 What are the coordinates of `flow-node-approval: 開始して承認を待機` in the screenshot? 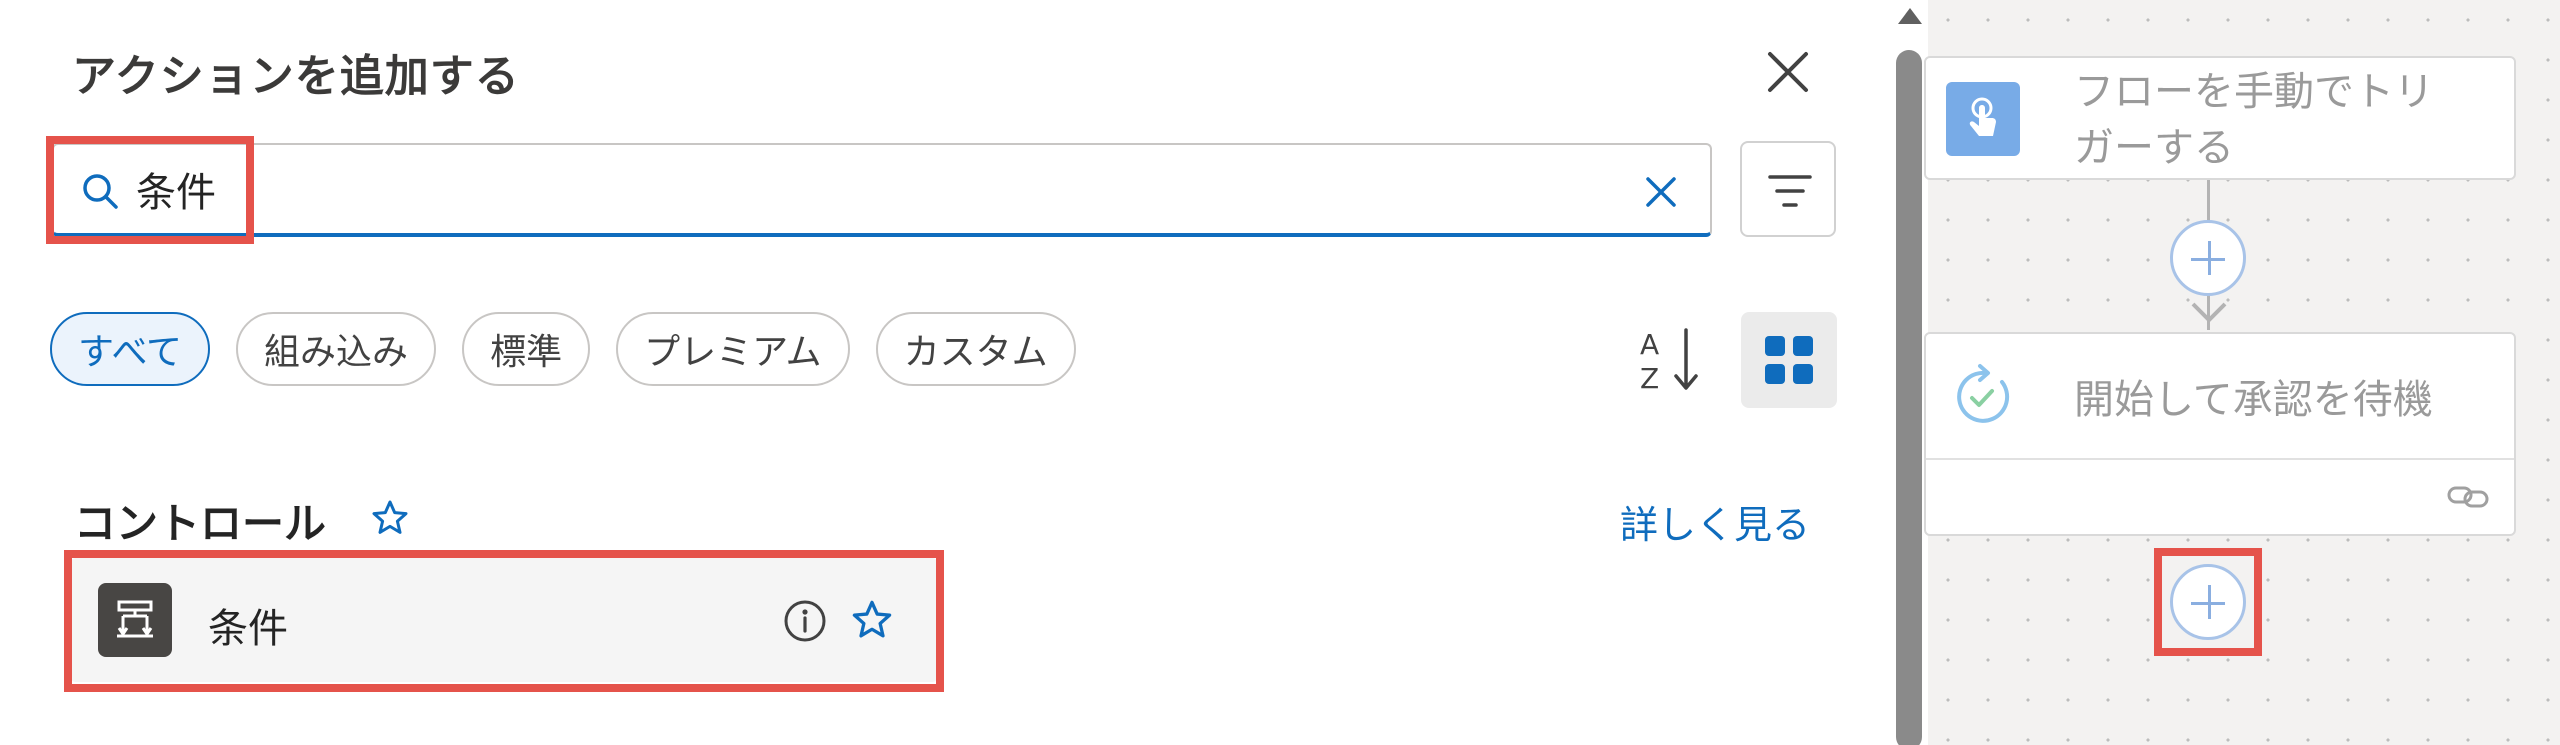 It's located at (2220, 434).